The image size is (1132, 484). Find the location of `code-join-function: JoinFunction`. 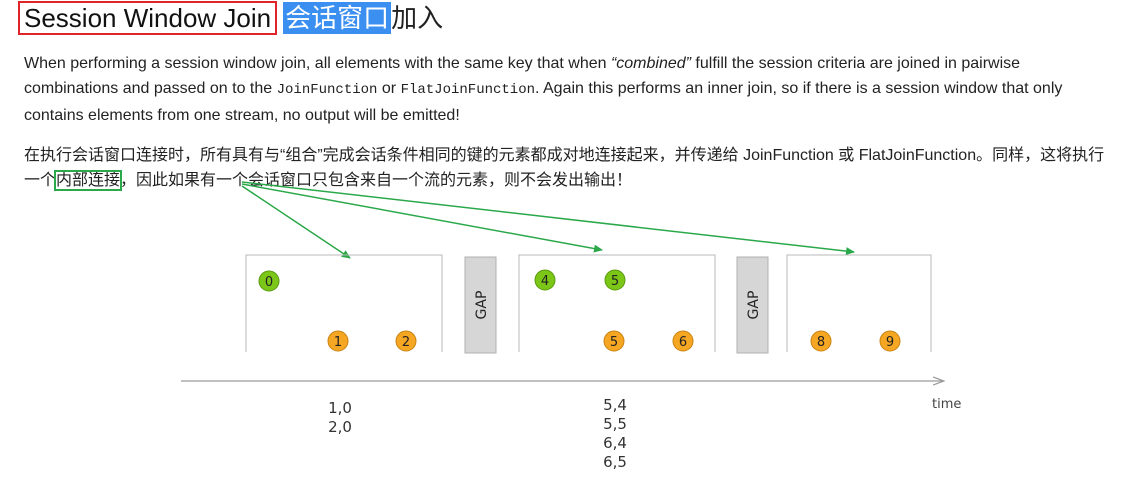

code-join-function: JoinFunction is located at coordinates (327, 90).